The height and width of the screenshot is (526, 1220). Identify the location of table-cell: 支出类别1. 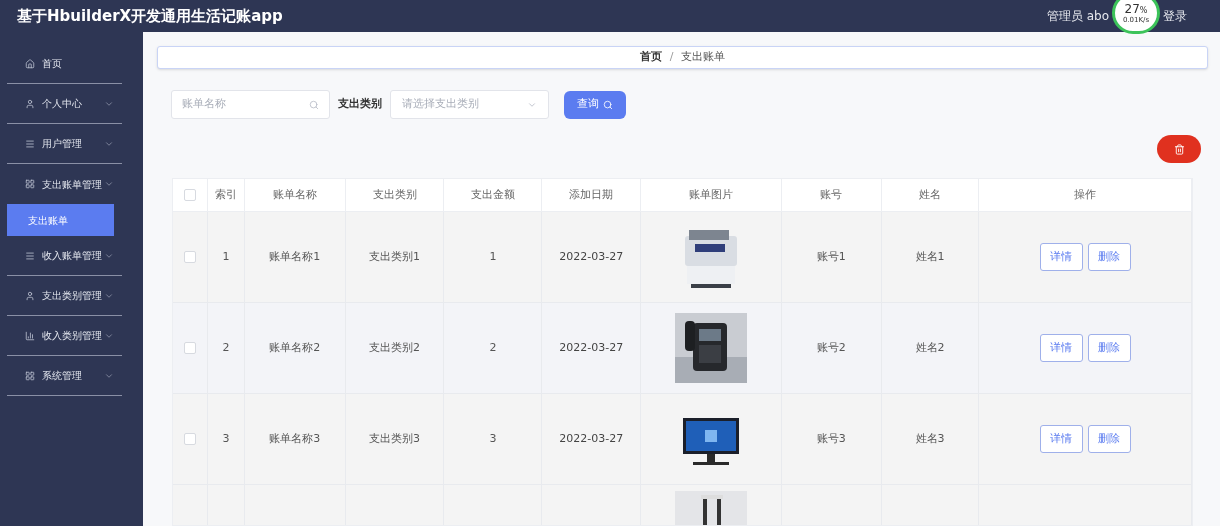
(395, 257).